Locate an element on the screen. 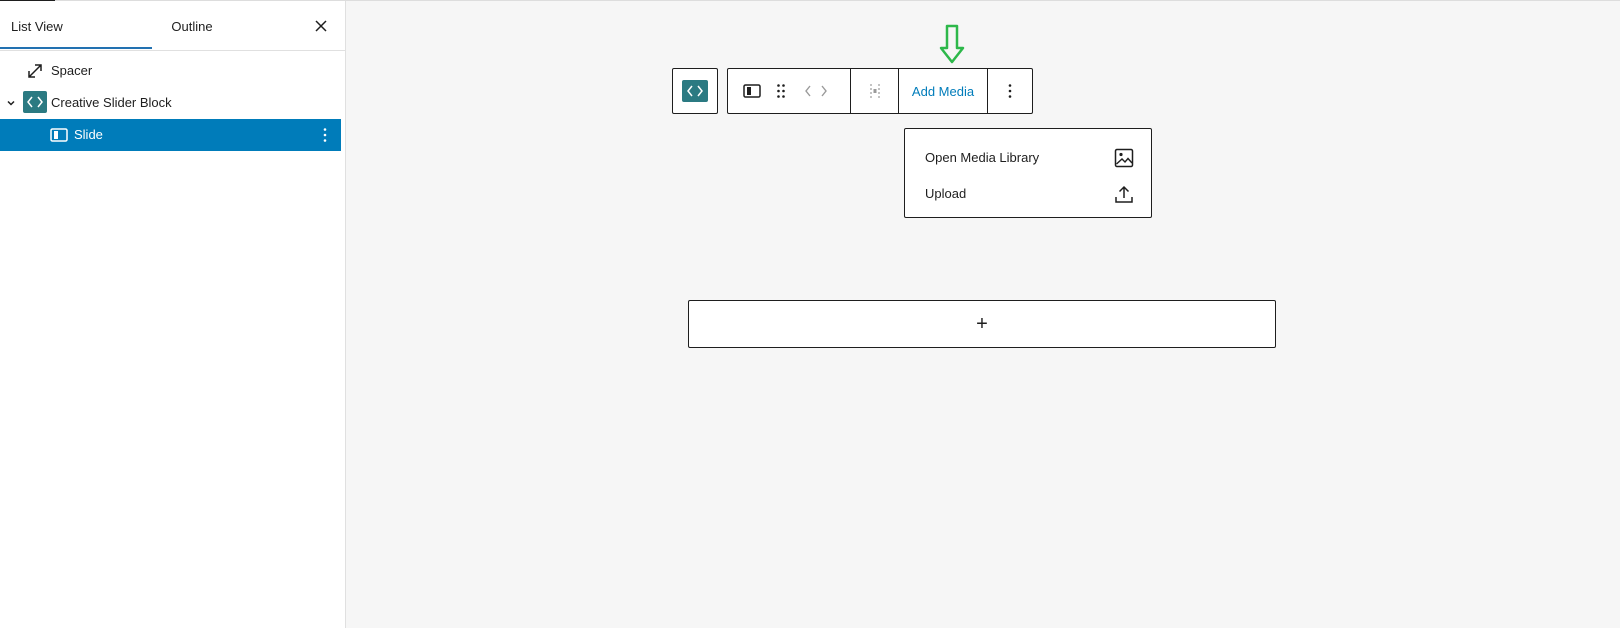 The height and width of the screenshot is (628, 1620). tab-list-view: List View is located at coordinates (76, 25).